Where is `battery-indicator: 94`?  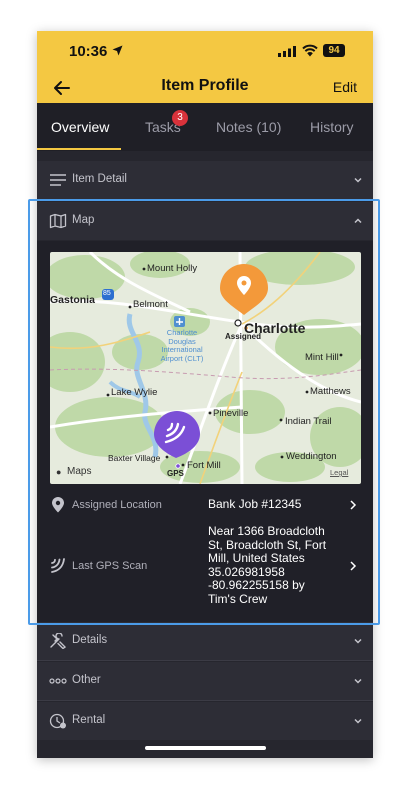 battery-indicator: 94 is located at coordinates (334, 50).